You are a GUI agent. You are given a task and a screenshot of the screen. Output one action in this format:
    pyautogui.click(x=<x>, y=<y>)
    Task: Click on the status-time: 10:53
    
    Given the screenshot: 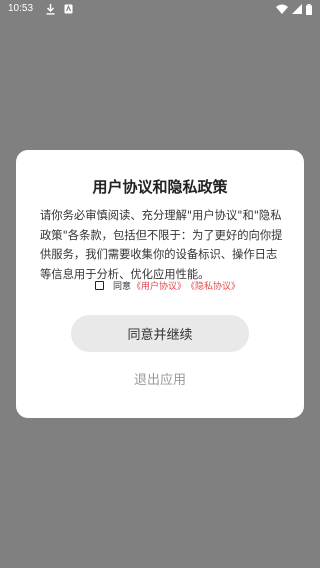 What is the action you would take?
    pyautogui.click(x=21, y=8)
    